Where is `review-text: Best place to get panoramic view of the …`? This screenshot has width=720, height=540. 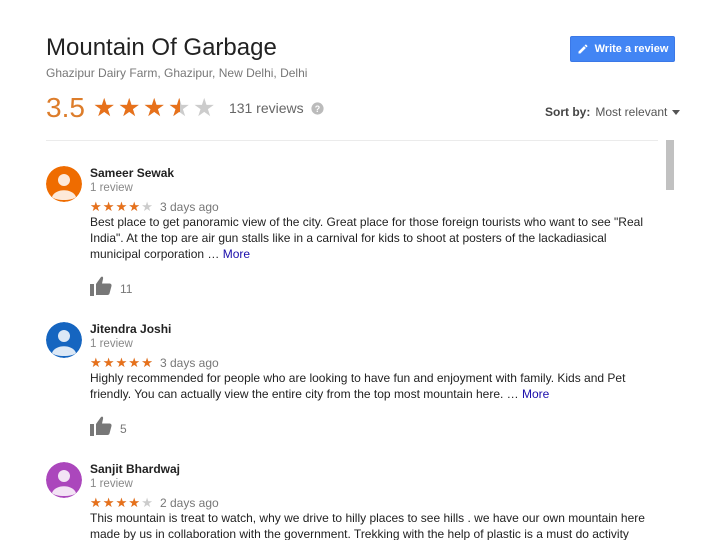
review-text: Best place to get panoramic view of the … is located at coordinates (375, 238).